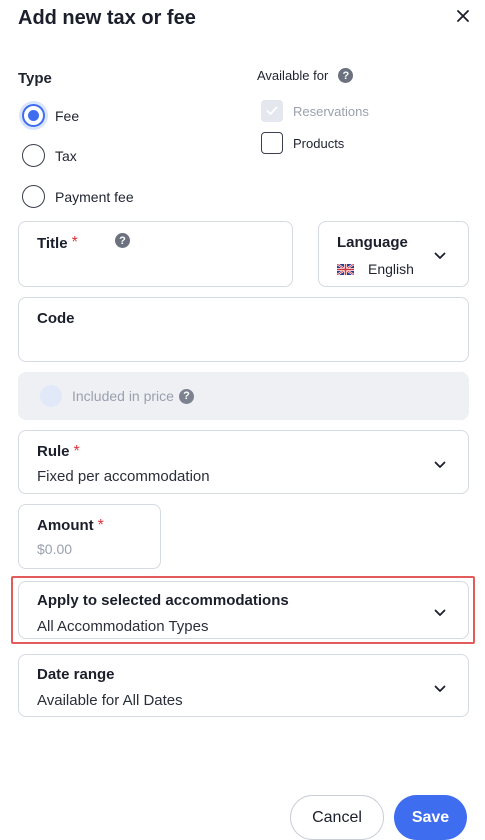  What do you see at coordinates (346, 75) in the screenshot?
I see `help-icon: ?` at bounding box center [346, 75].